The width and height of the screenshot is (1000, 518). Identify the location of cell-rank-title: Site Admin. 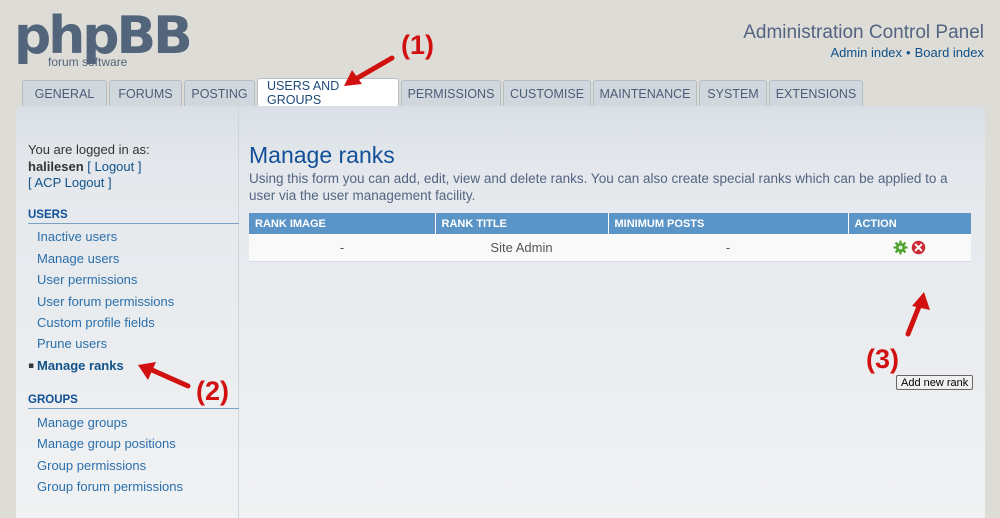
(521, 248).